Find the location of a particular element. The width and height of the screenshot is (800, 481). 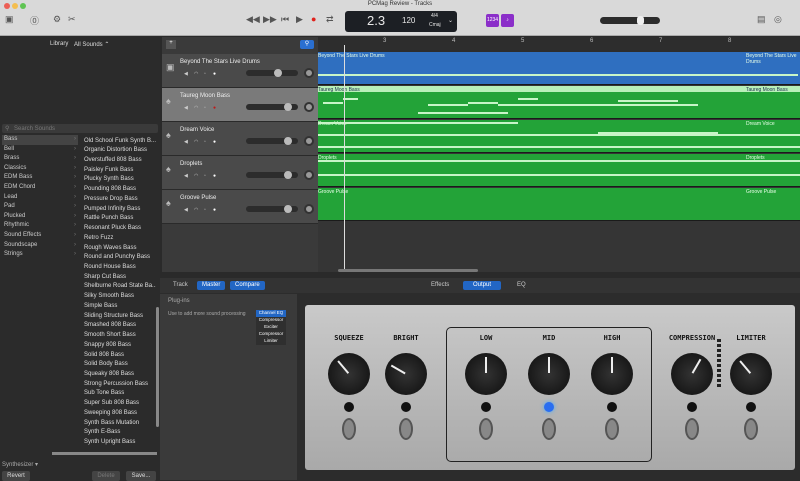

bright-knob is located at coordinates (406, 374).